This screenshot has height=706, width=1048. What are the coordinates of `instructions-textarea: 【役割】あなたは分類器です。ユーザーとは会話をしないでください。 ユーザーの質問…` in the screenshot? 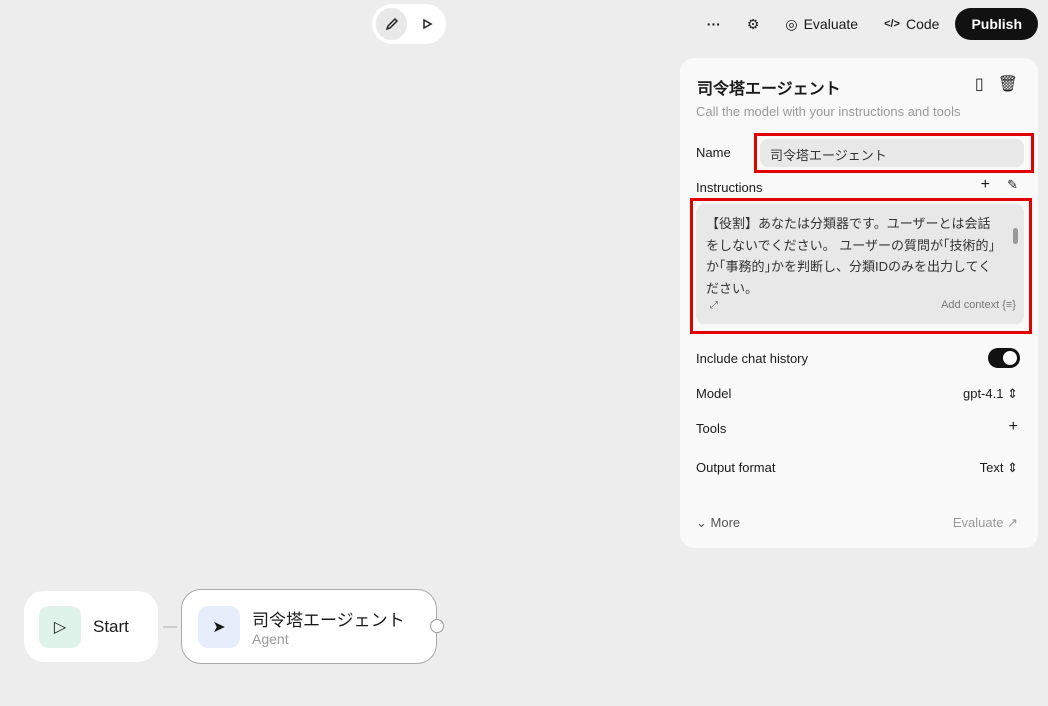 It's located at (860, 264).